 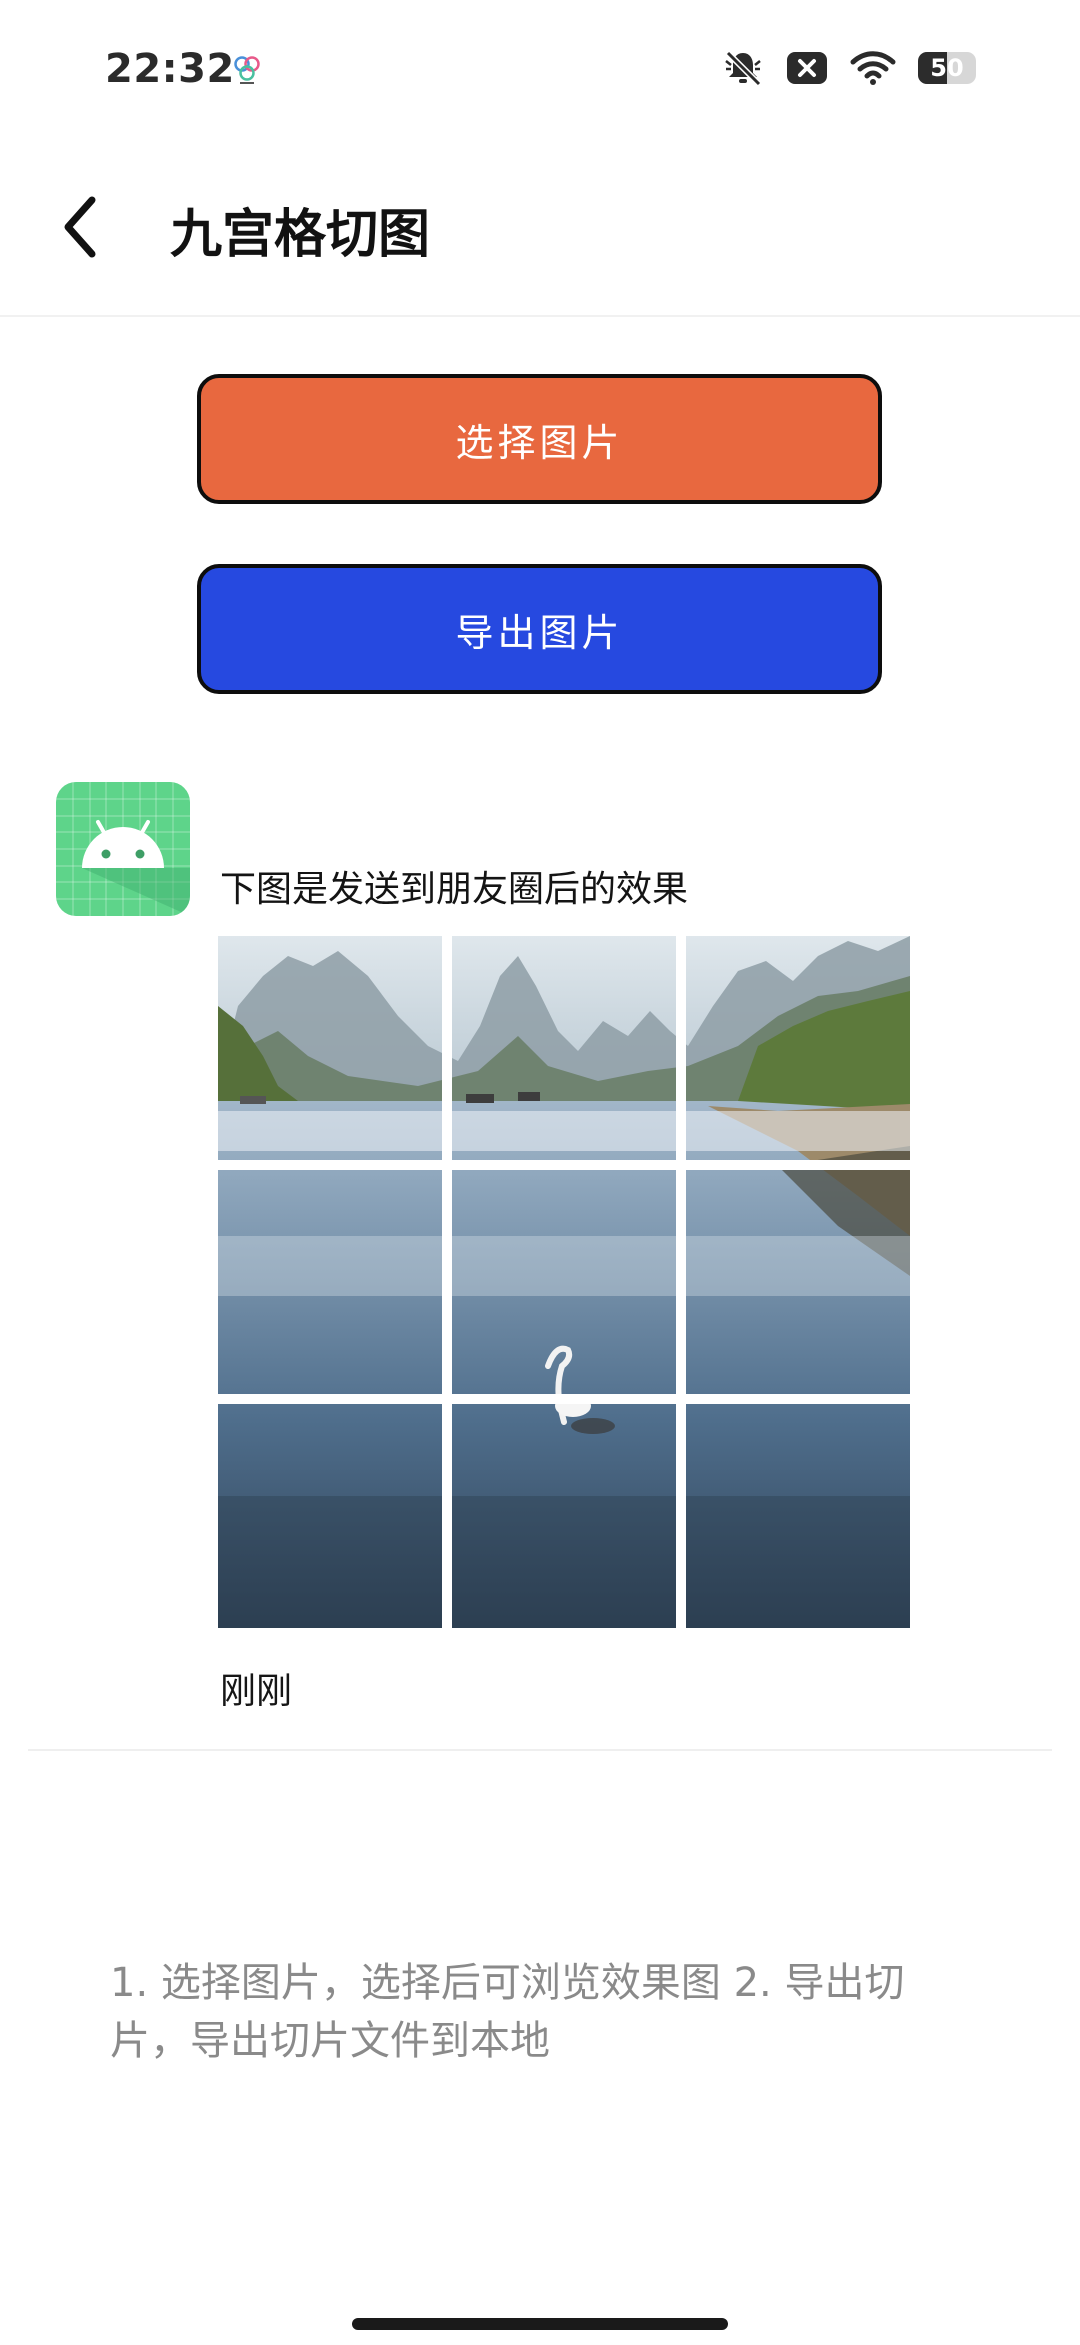 What do you see at coordinates (539, 629) in the screenshot?
I see `export-image-button: 导出图片` at bounding box center [539, 629].